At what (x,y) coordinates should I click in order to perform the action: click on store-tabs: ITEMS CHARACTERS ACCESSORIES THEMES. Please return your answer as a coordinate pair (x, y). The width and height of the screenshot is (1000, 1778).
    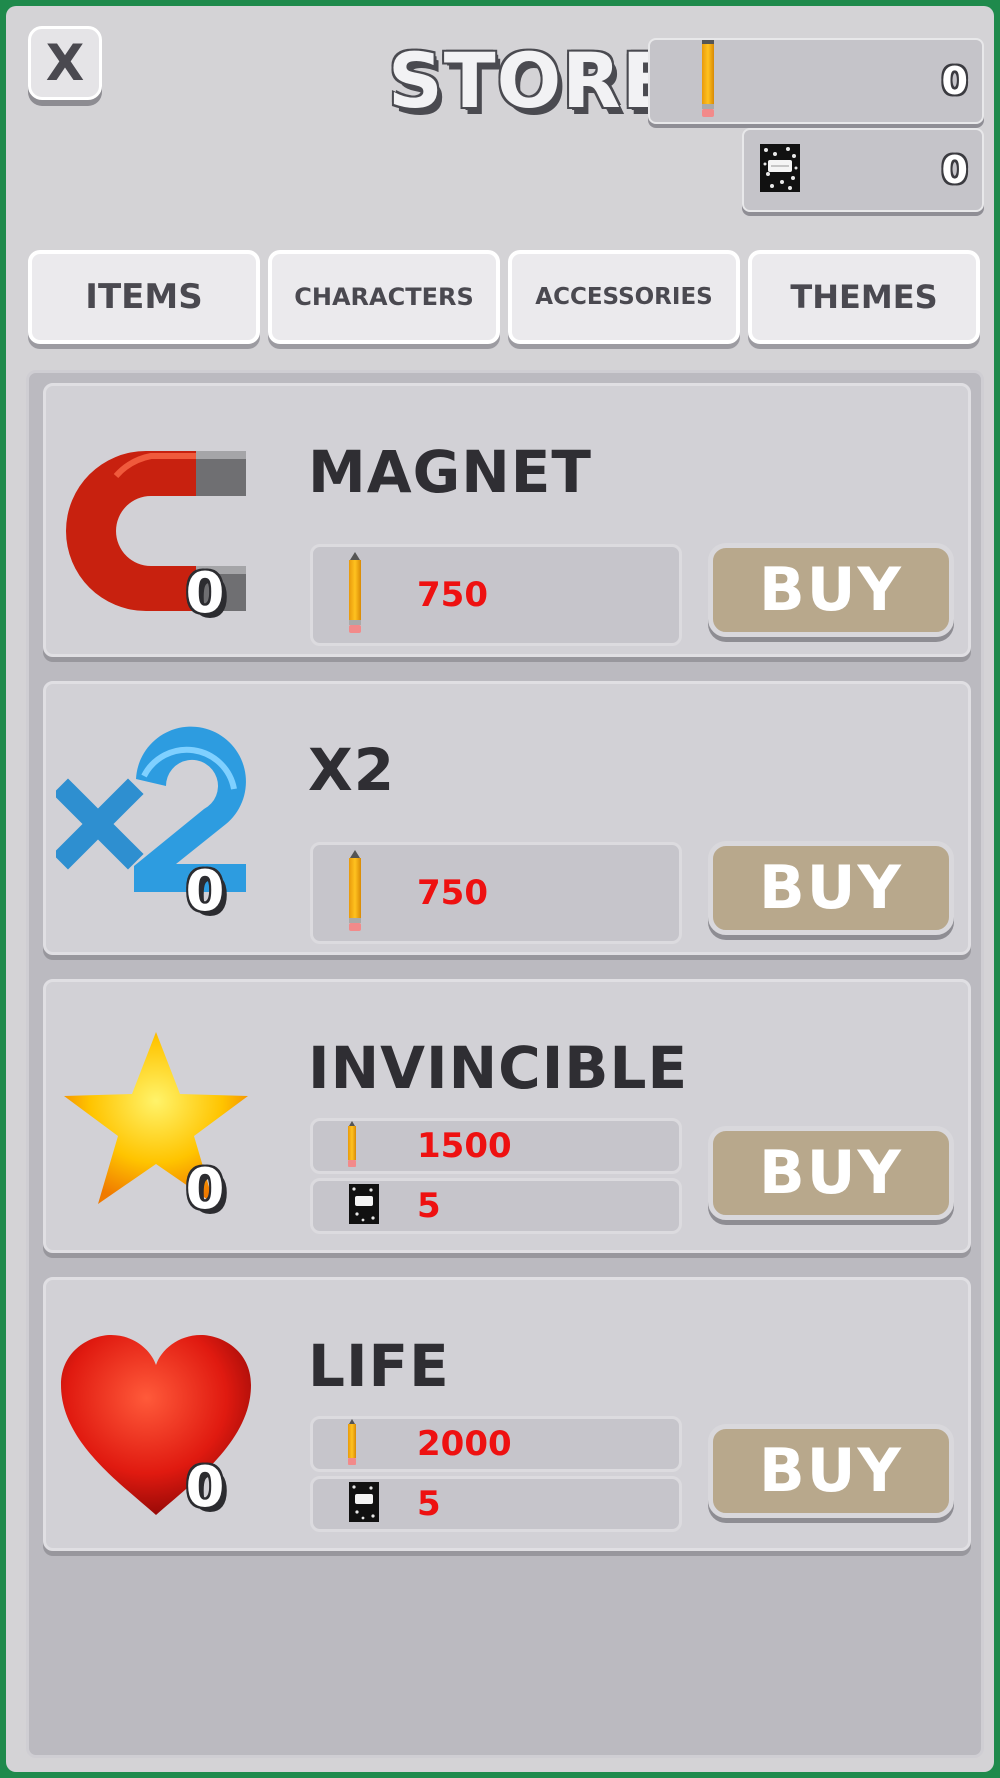
    Looking at the image, I should click on (506, 297).